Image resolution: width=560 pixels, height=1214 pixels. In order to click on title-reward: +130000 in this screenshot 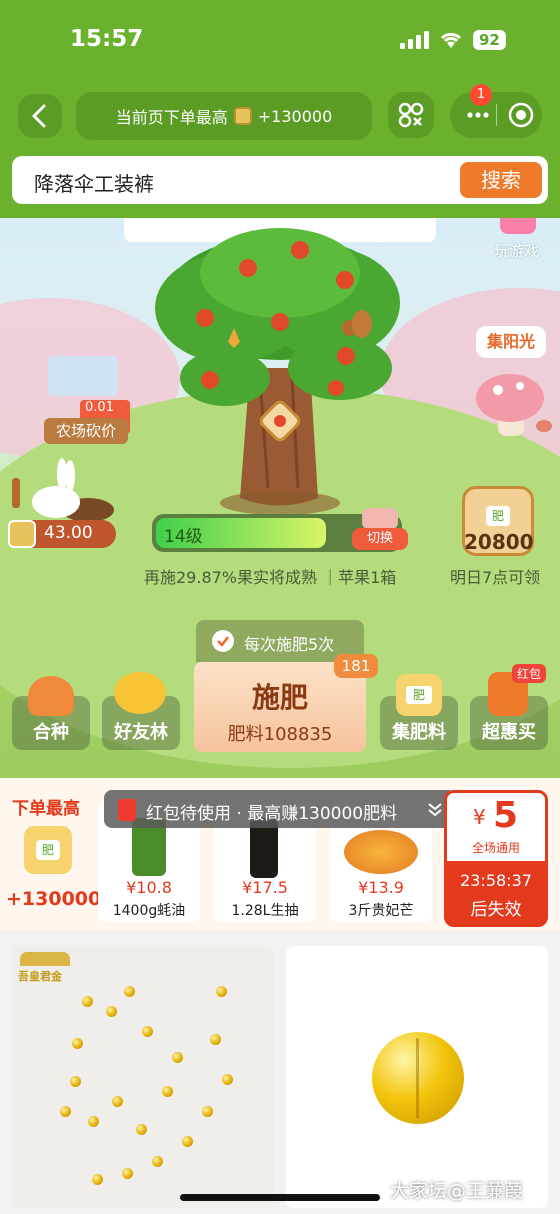, I will do `click(295, 116)`.